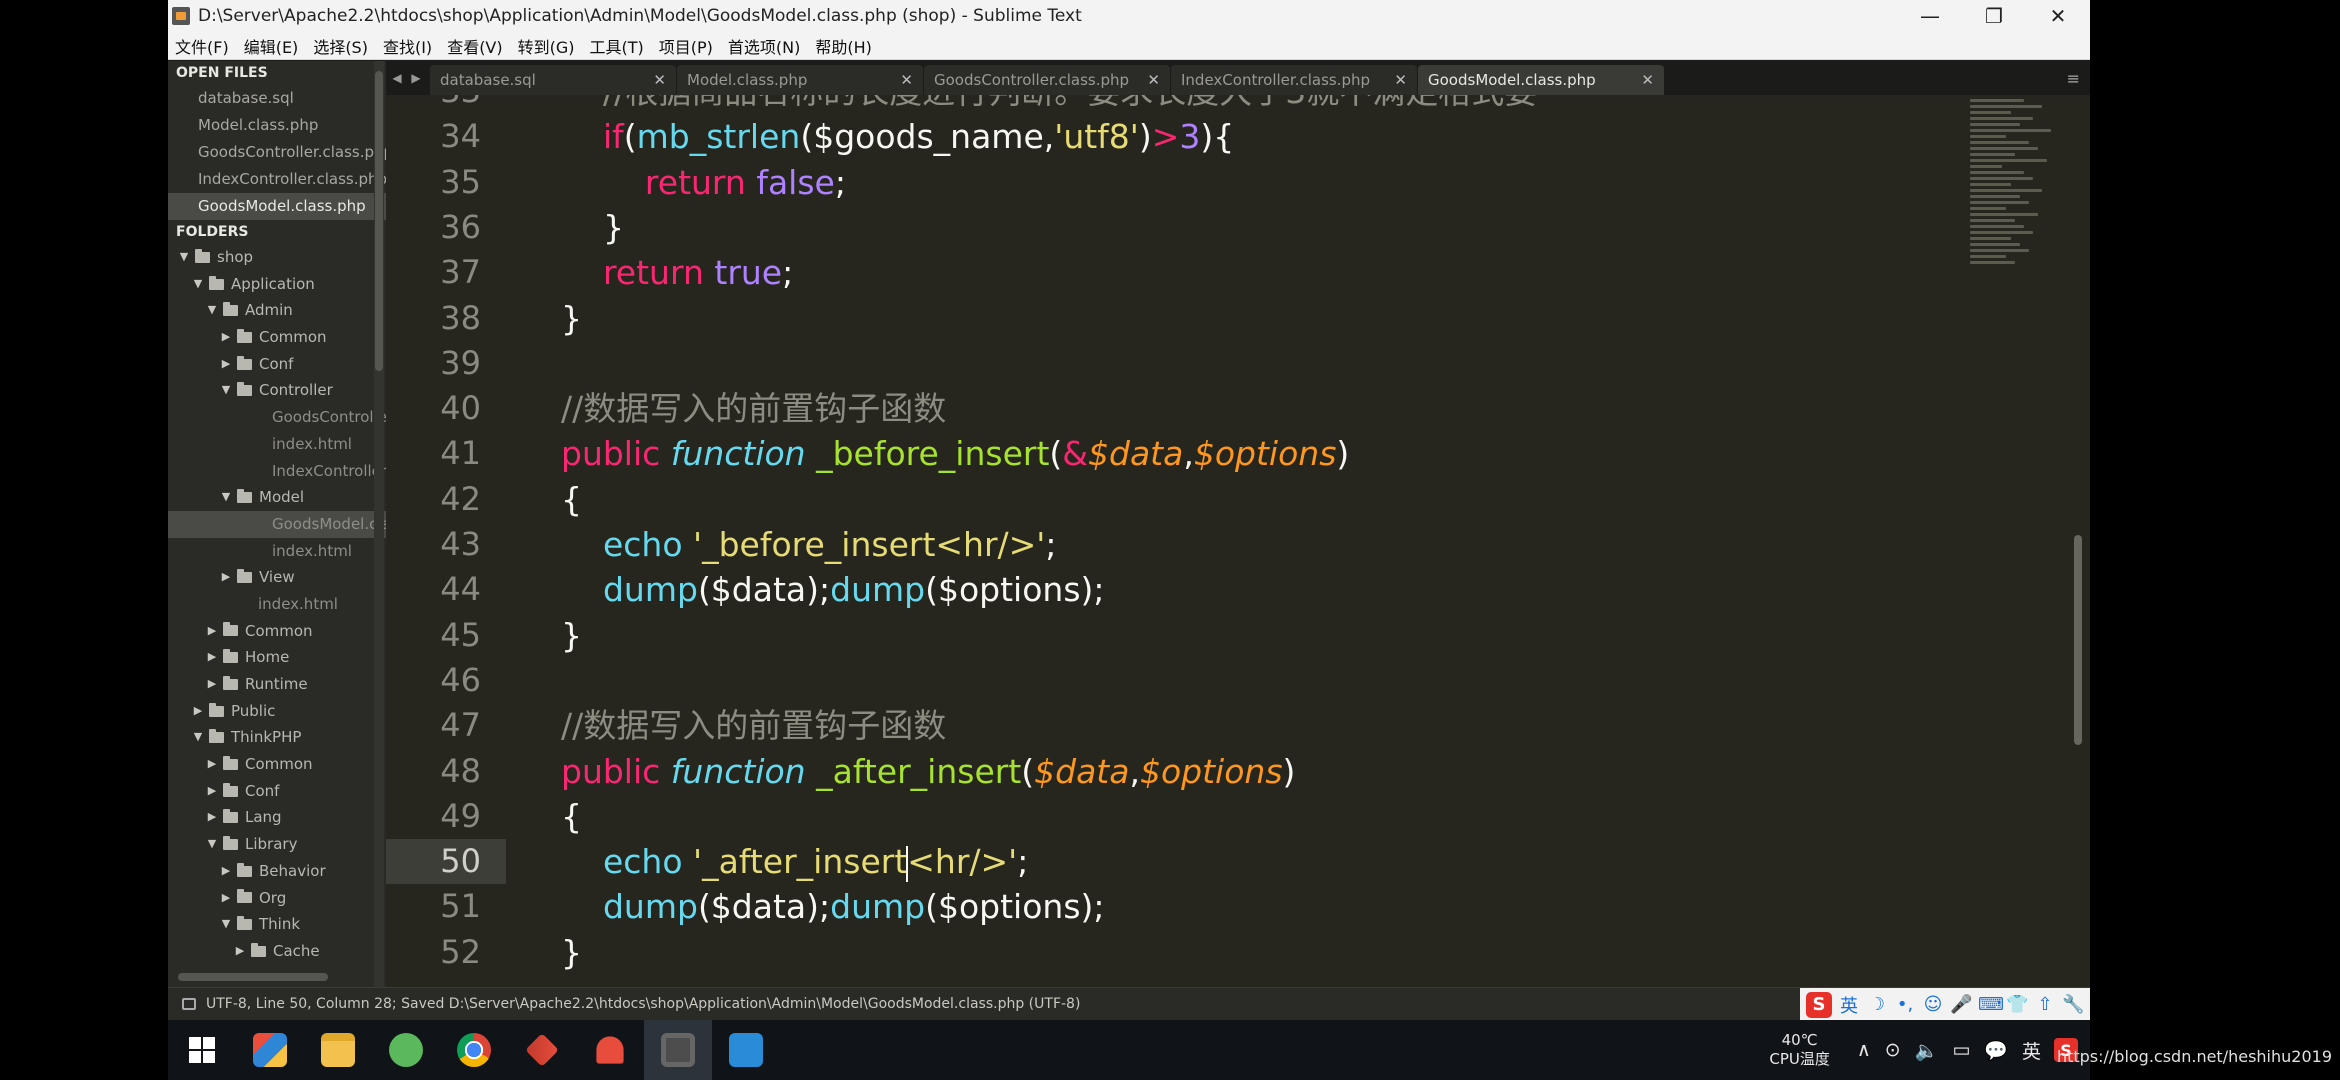 This screenshot has height=1080, width=2340. I want to click on tree-file: index.html, so click(277, 551).